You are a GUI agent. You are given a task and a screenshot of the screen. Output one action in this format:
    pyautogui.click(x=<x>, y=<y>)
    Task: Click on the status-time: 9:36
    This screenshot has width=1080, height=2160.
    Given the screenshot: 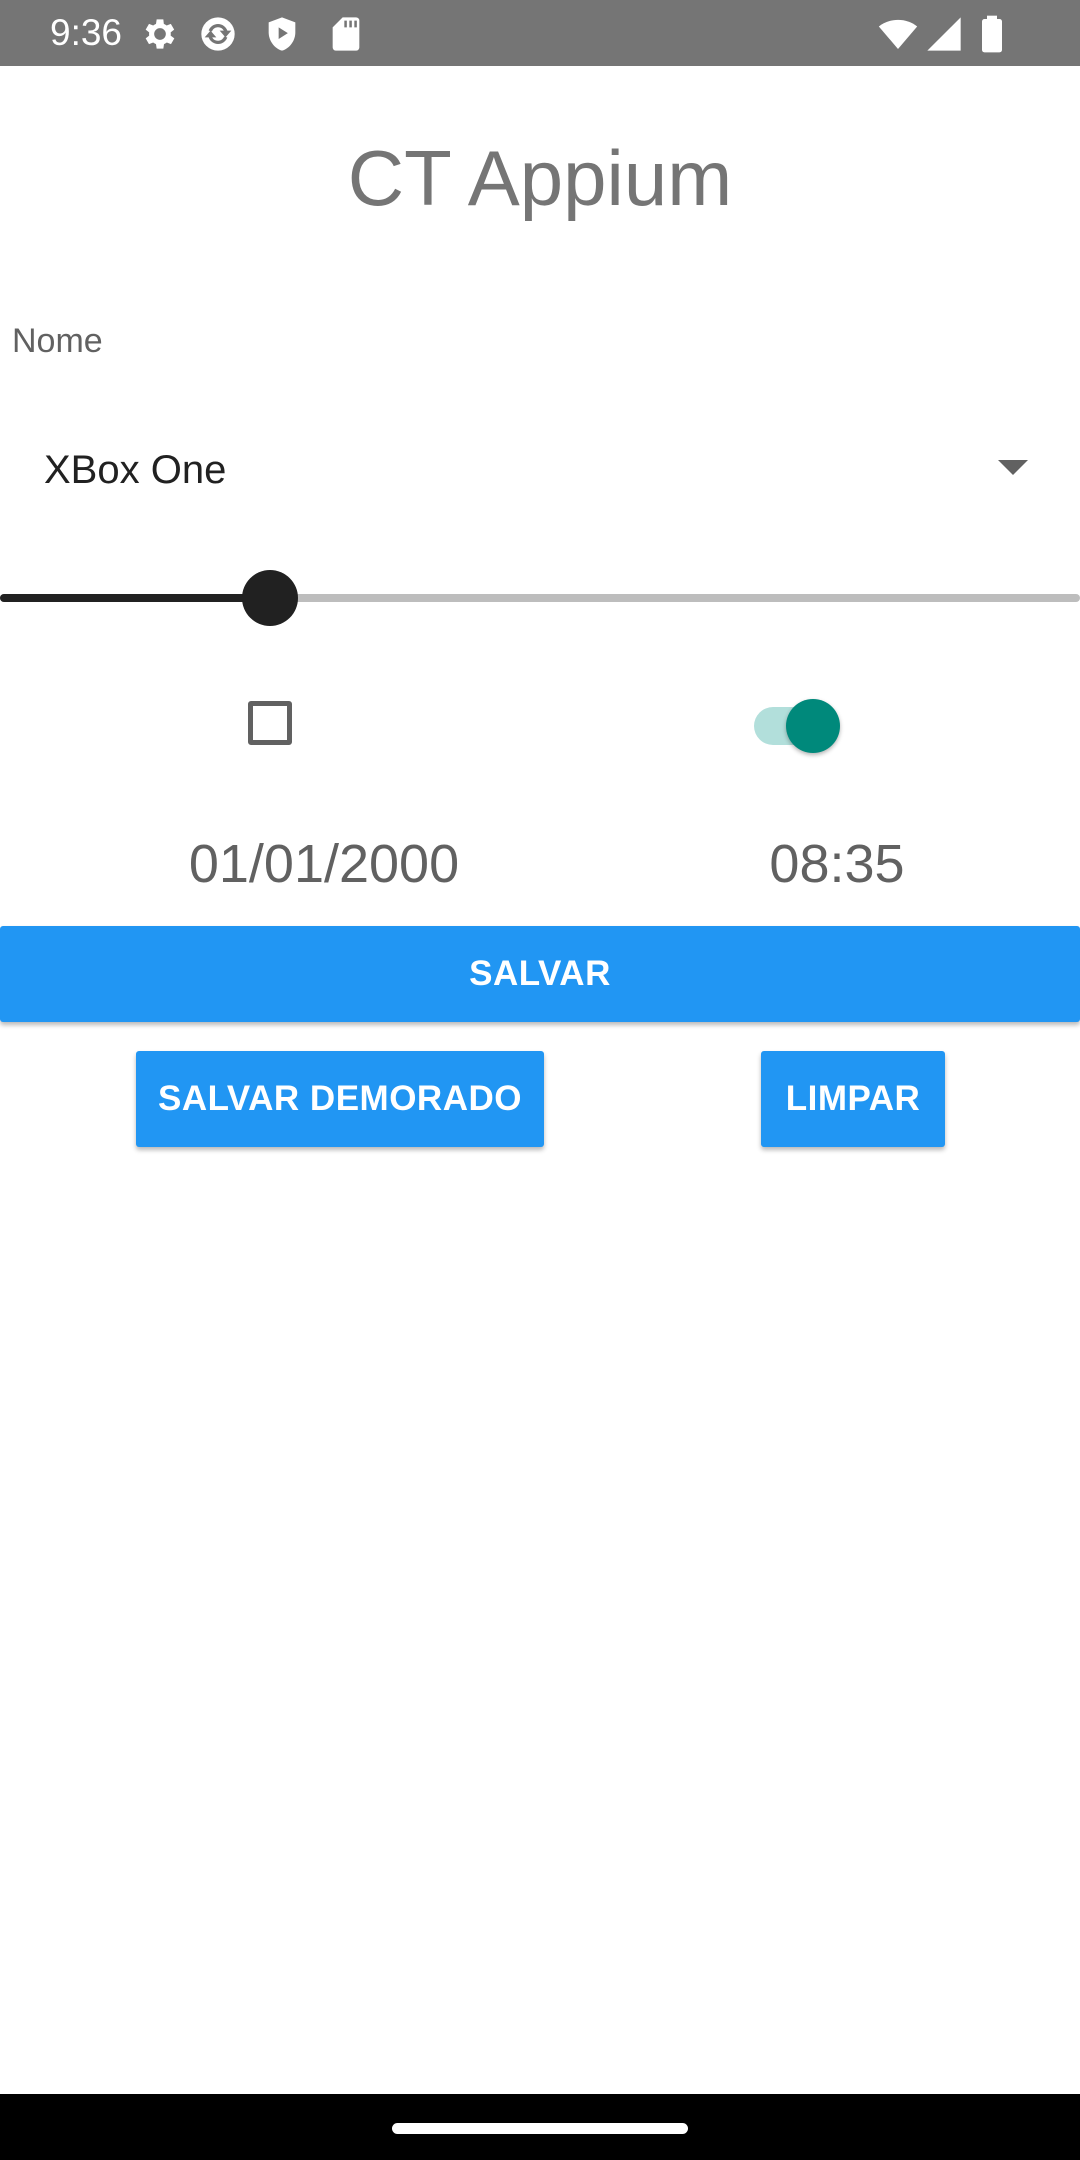 What is the action you would take?
    pyautogui.click(x=86, y=32)
    